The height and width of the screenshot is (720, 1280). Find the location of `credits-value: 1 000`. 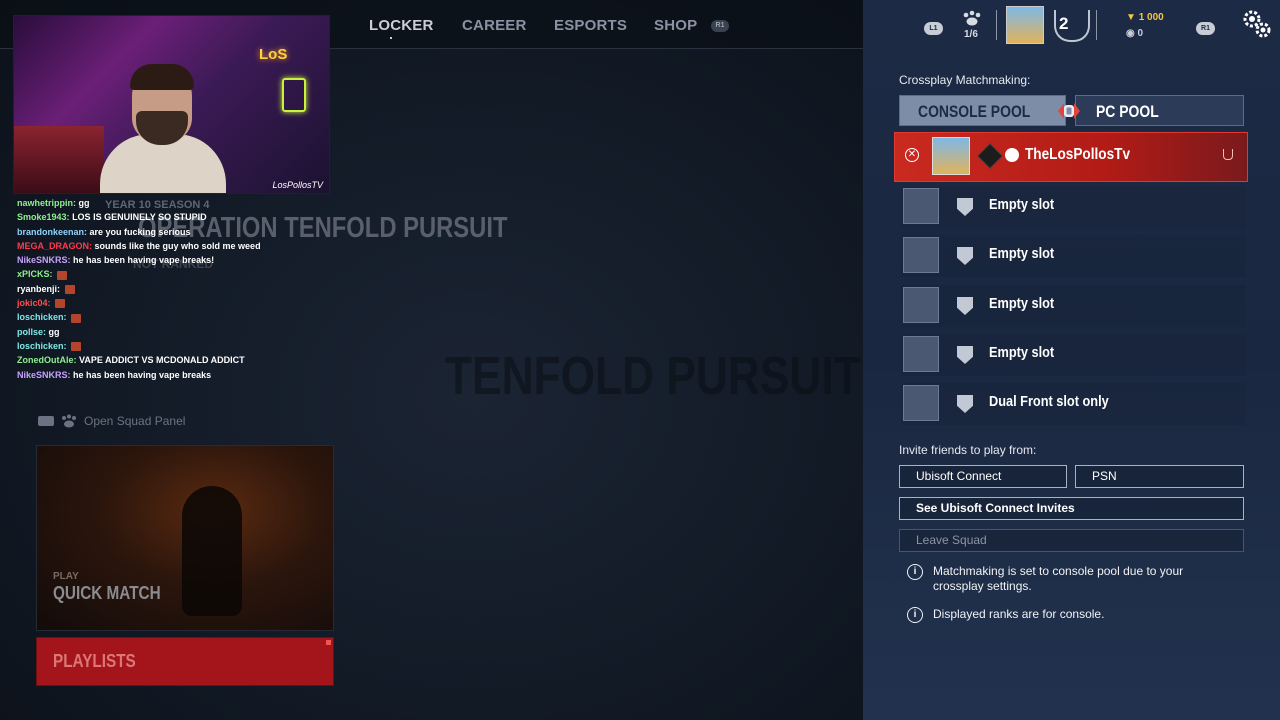

credits-value: 1 000 is located at coordinates (1151, 17).